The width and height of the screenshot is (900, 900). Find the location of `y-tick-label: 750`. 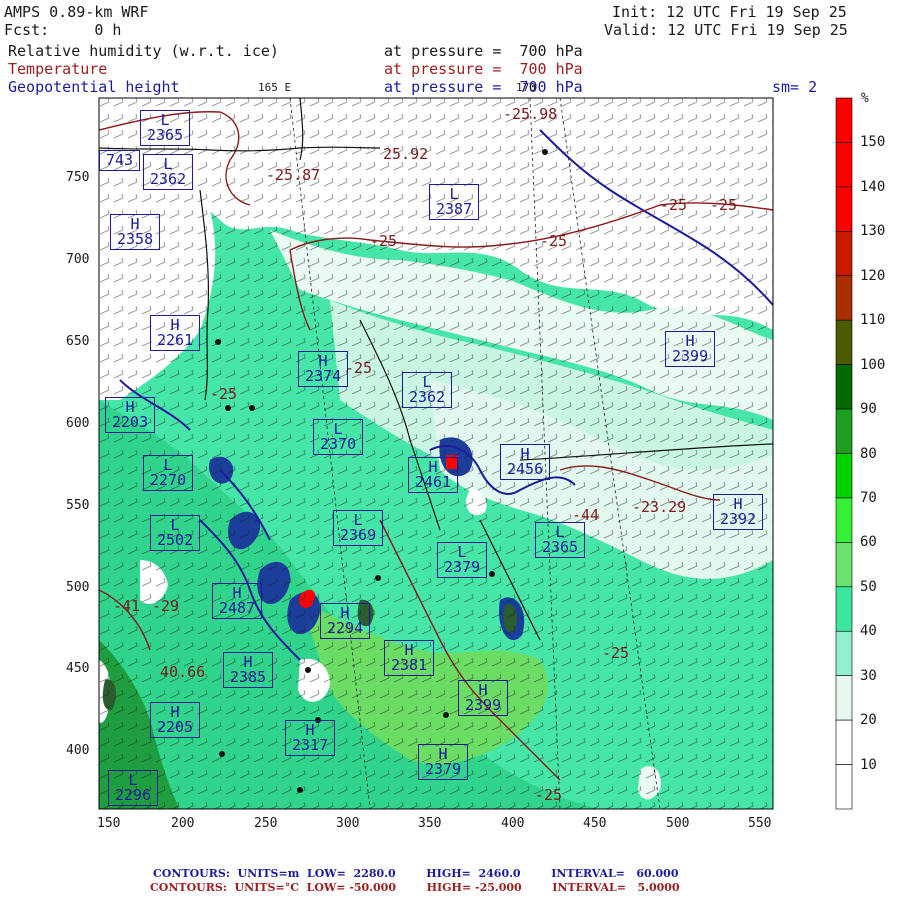

y-tick-label: 750 is located at coordinates (78, 177).